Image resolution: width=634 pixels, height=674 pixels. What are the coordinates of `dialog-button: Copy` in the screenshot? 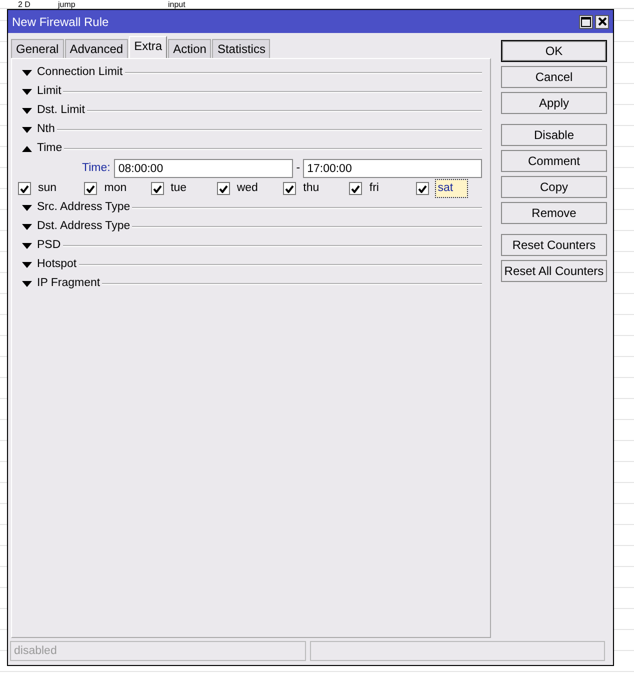 It's located at (554, 187).